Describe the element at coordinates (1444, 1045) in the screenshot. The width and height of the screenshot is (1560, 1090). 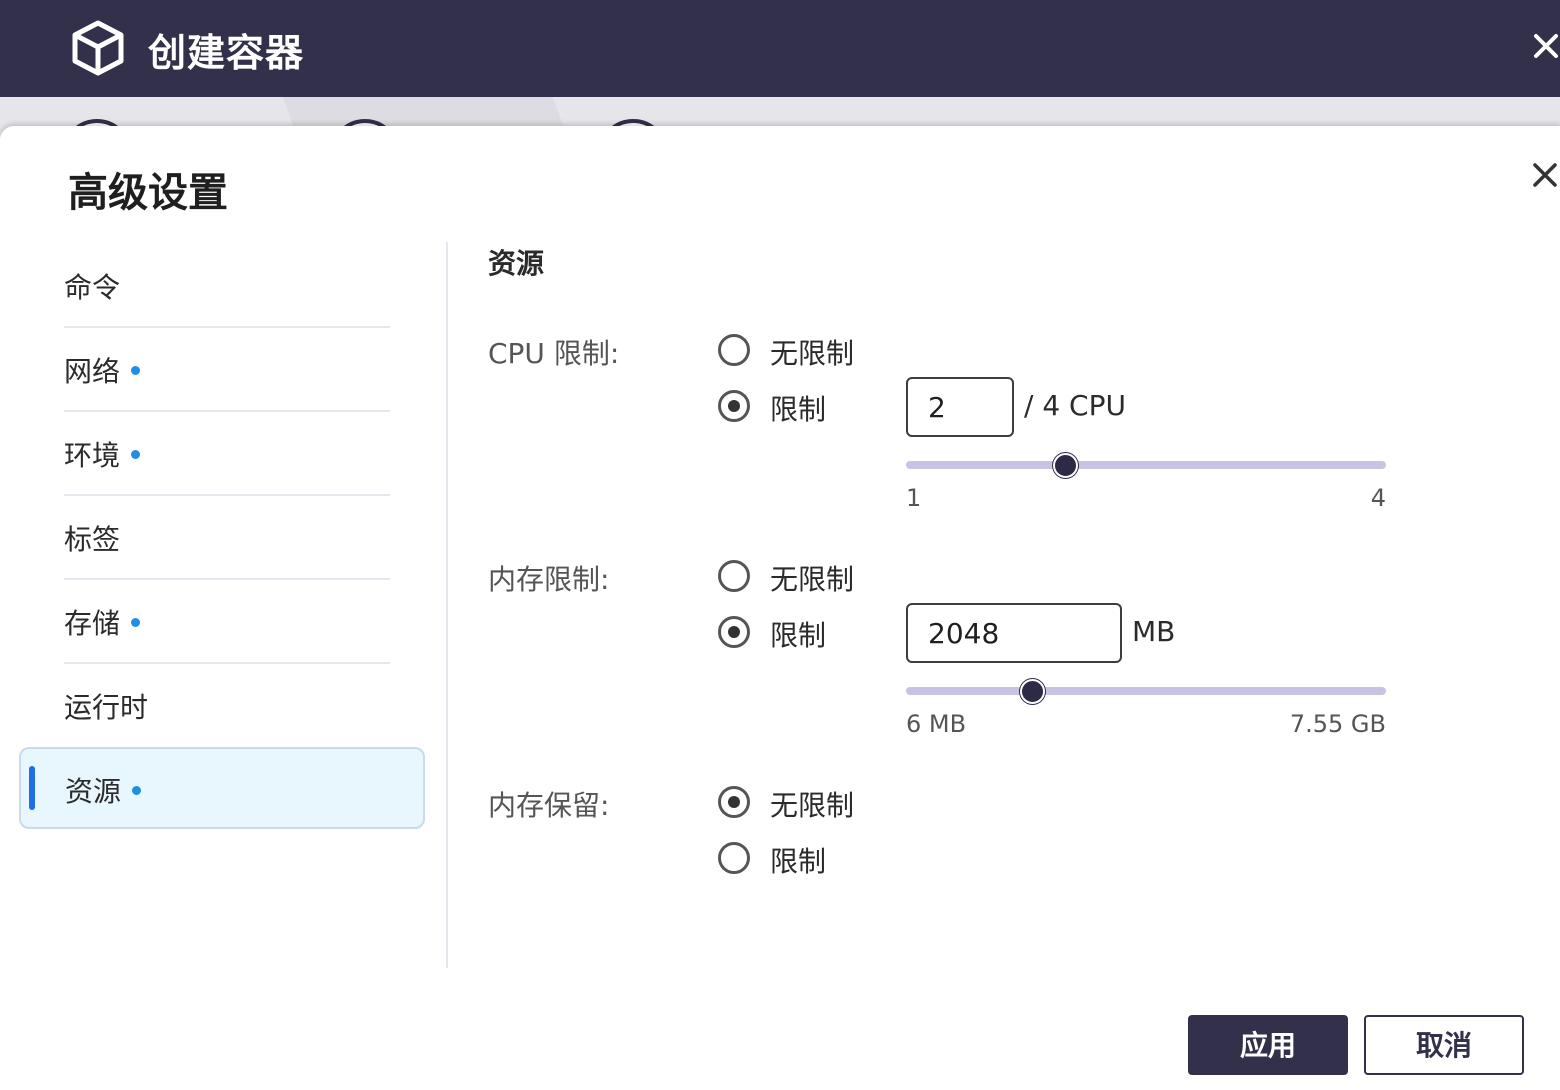
I see `cancel-button: 取消` at that location.